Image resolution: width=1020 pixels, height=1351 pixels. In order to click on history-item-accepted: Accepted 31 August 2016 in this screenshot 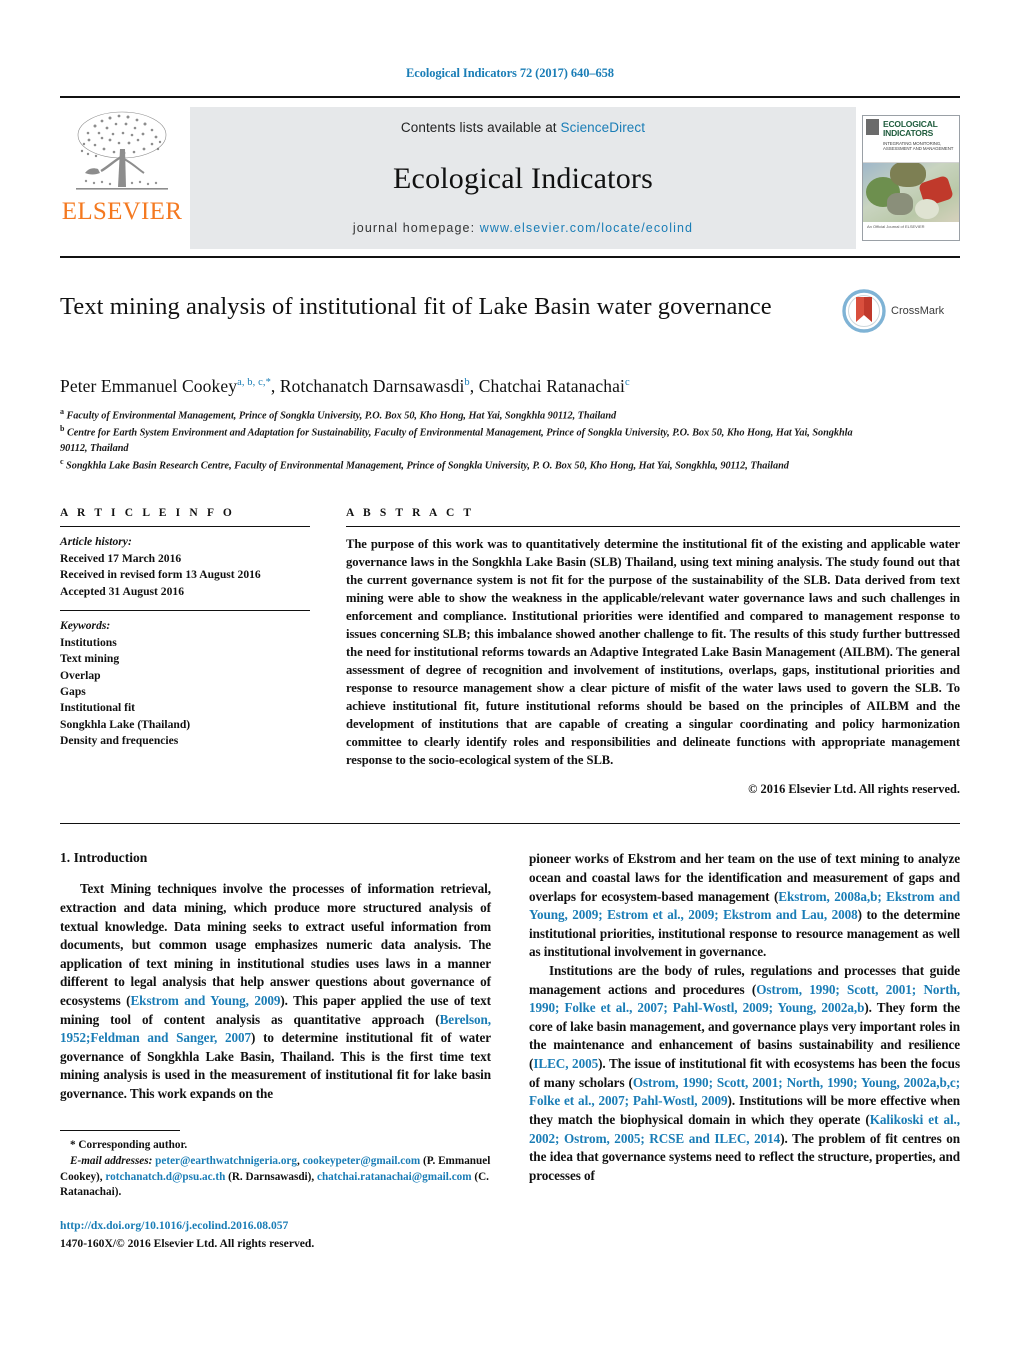, I will do `click(122, 591)`.